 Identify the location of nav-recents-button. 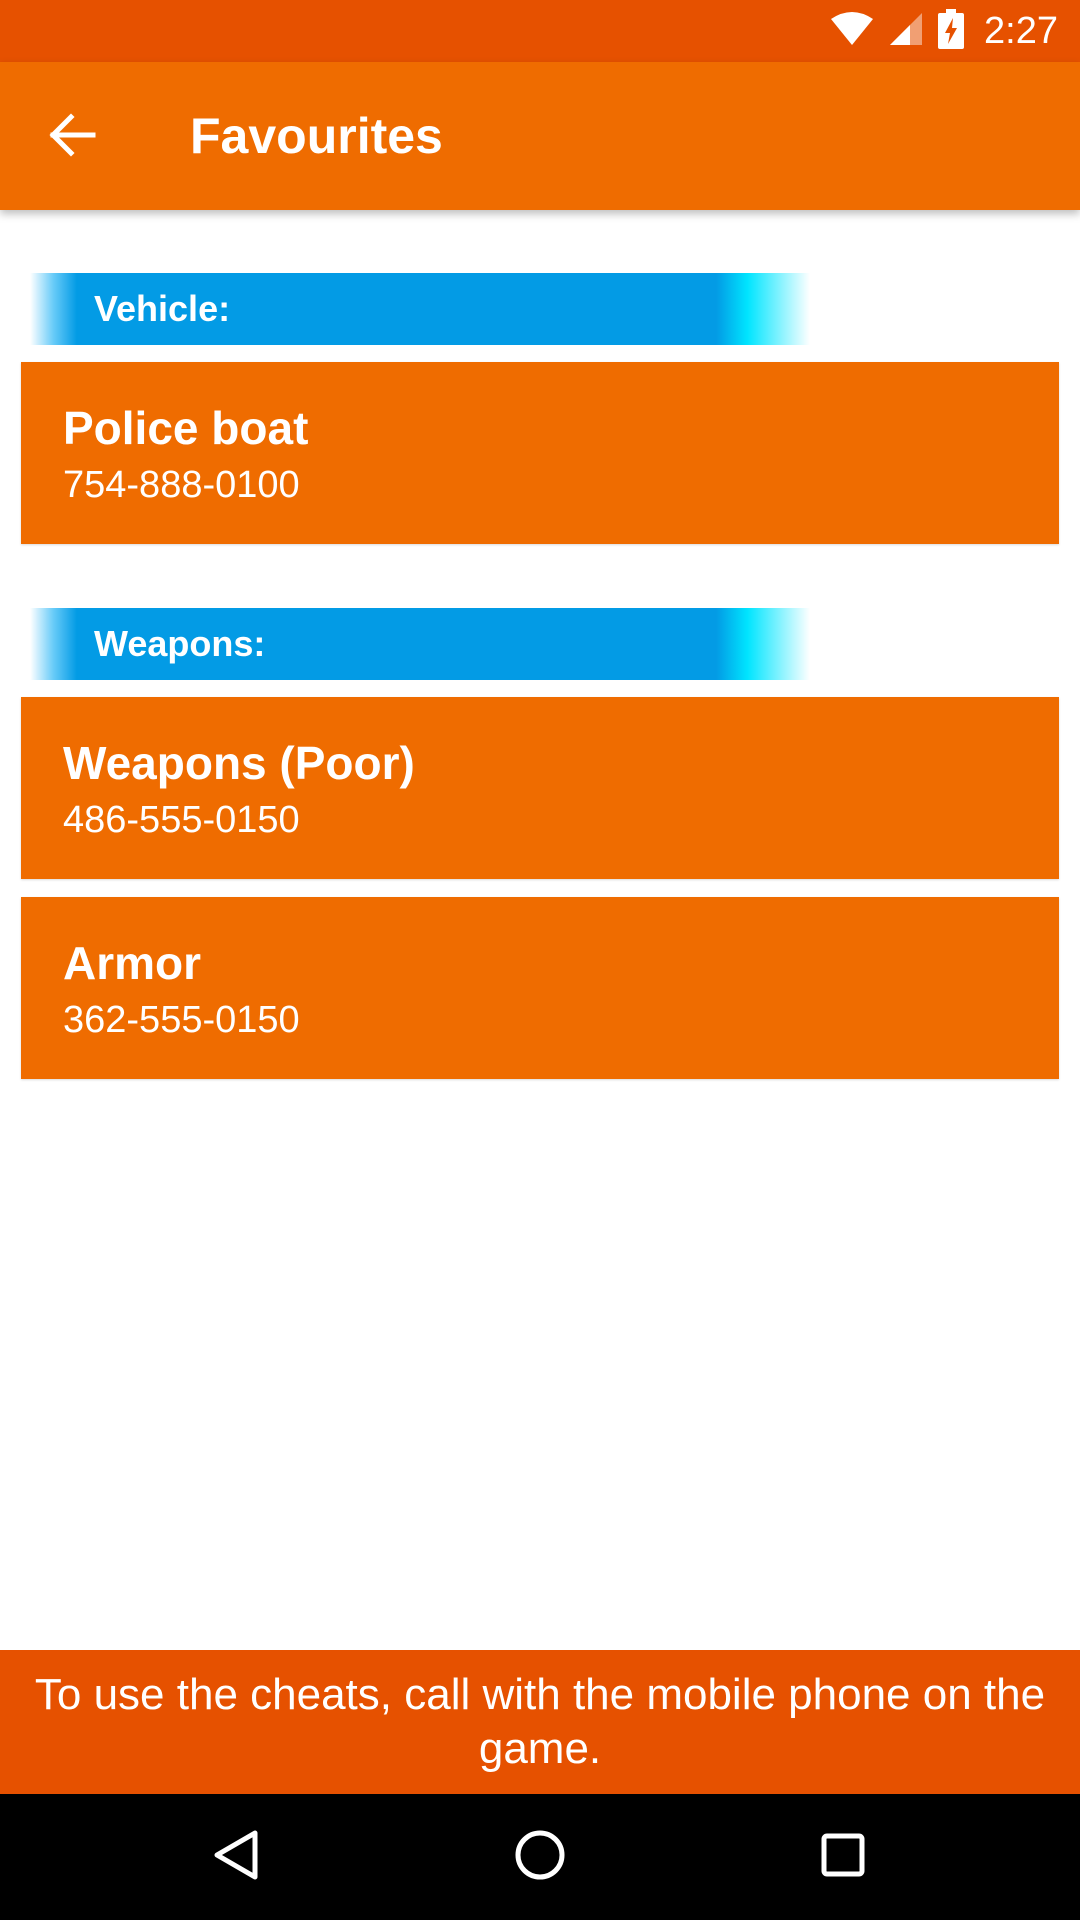
(843, 1857).